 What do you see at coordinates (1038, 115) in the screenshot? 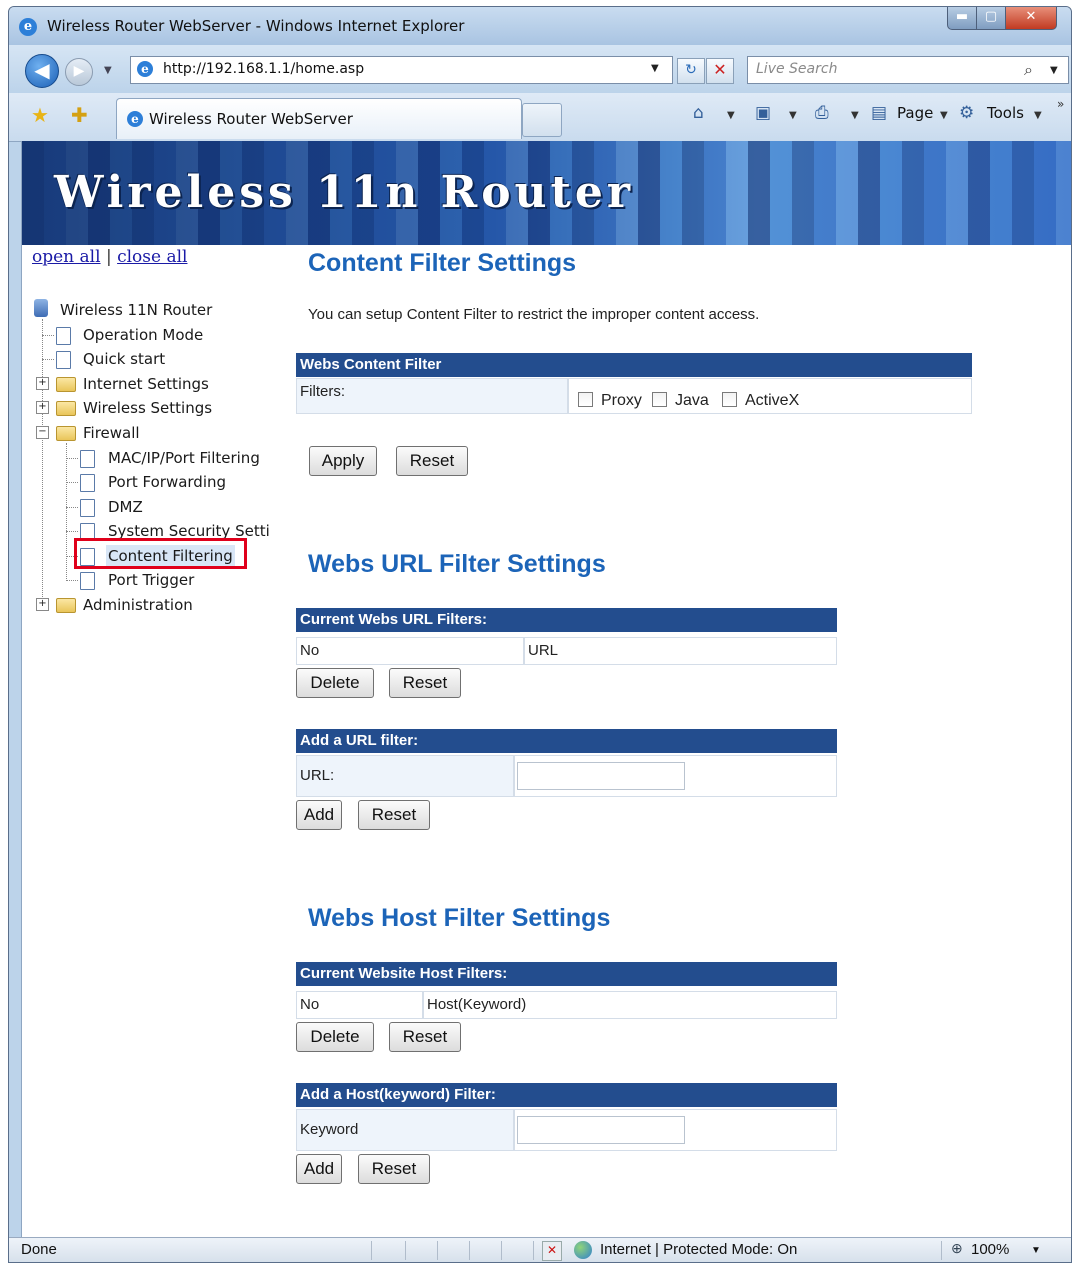
I see `tools-dropdown-icon: ▼` at bounding box center [1038, 115].